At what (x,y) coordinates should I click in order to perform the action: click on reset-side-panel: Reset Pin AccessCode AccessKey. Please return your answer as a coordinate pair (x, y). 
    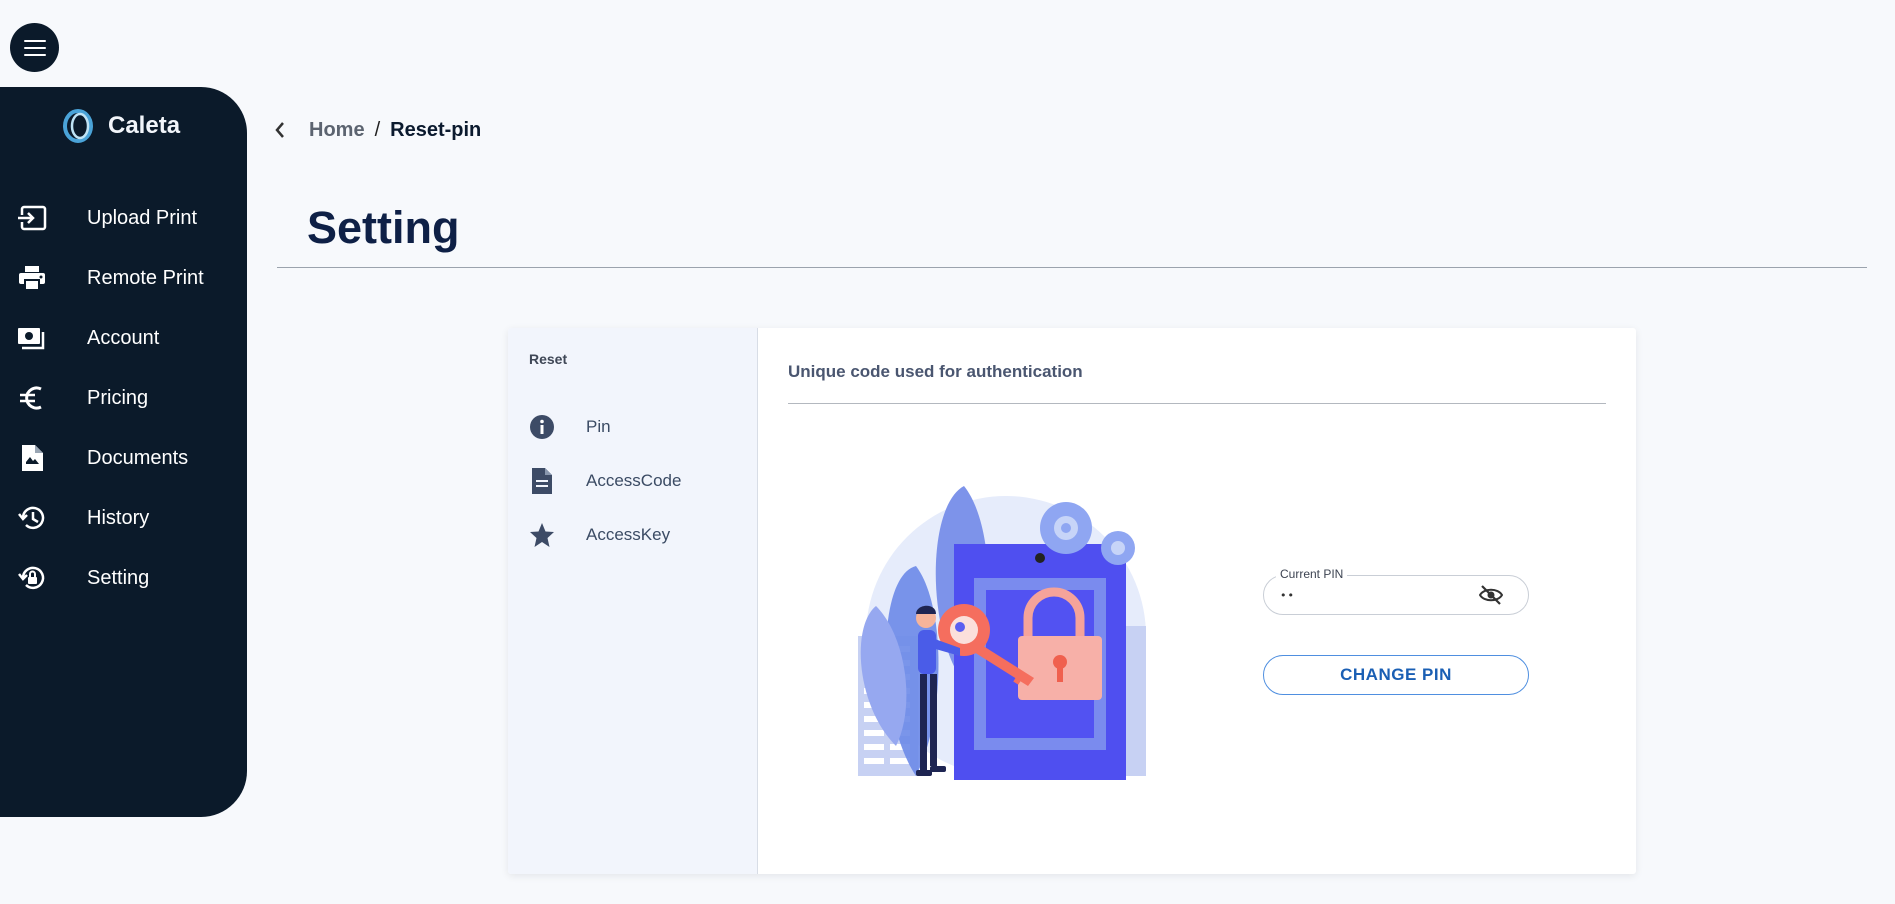
    Looking at the image, I should click on (633, 601).